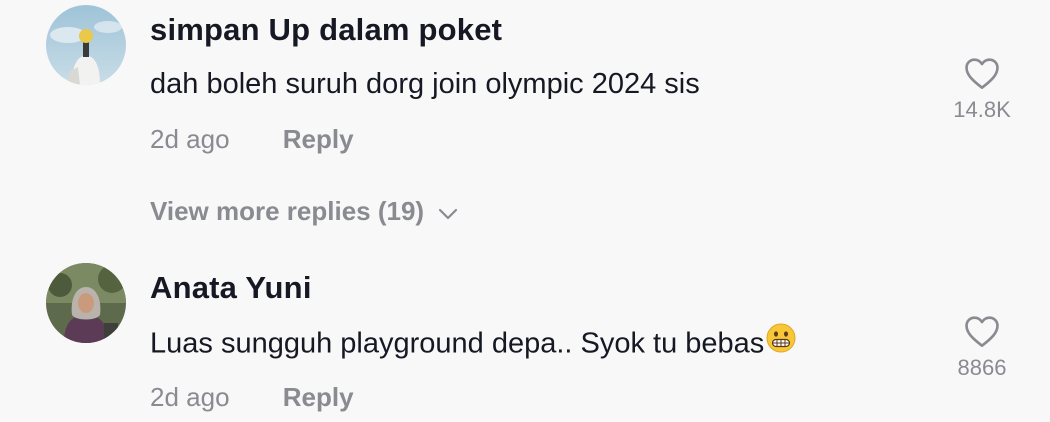 The width and height of the screenshot is (1050, 422). What do you see at coordinates (982, 367) in the screenshot?
I see `like-count: 8866` at bounding box center [982, 367].